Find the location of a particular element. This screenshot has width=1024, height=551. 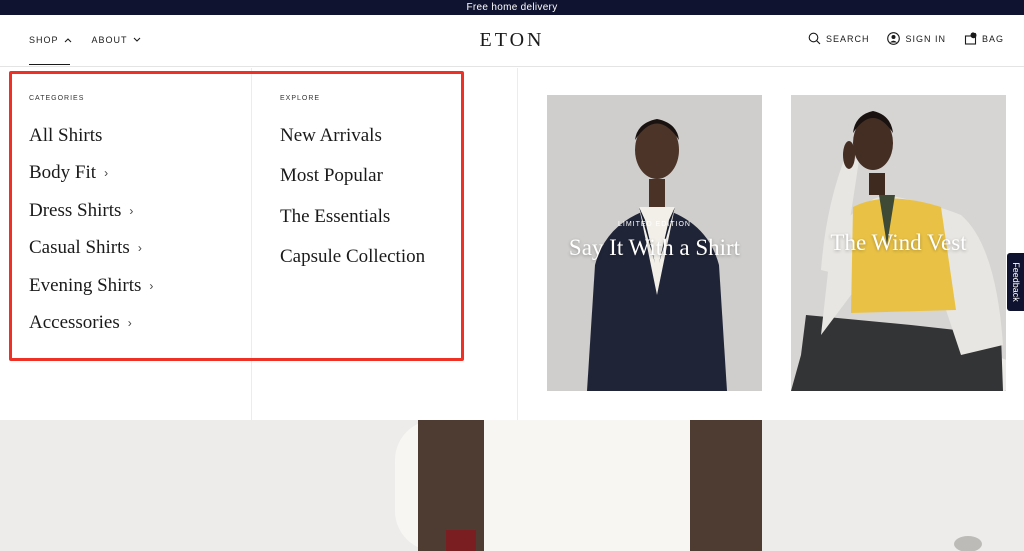

explore-label: Capsule Collection is located at coordinates (353, 257).